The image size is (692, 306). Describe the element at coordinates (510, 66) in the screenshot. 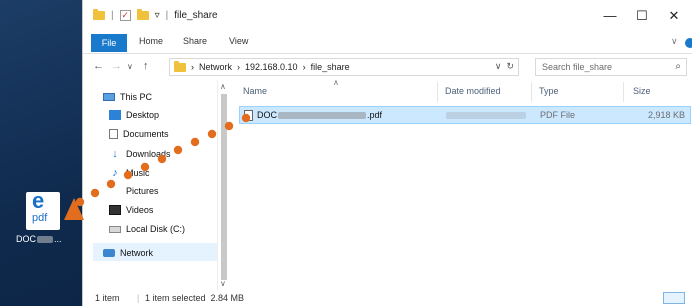

I see `refresh-icon: ↻` at that location.